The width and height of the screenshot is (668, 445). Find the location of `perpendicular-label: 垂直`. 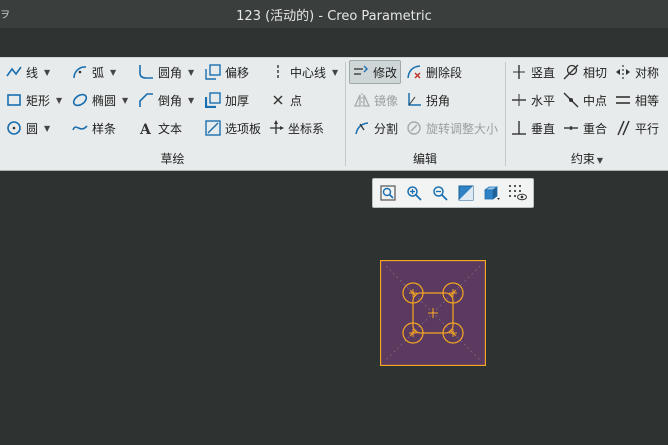

perpendicular-label: 垂直 is located at coordinates (543, 128).